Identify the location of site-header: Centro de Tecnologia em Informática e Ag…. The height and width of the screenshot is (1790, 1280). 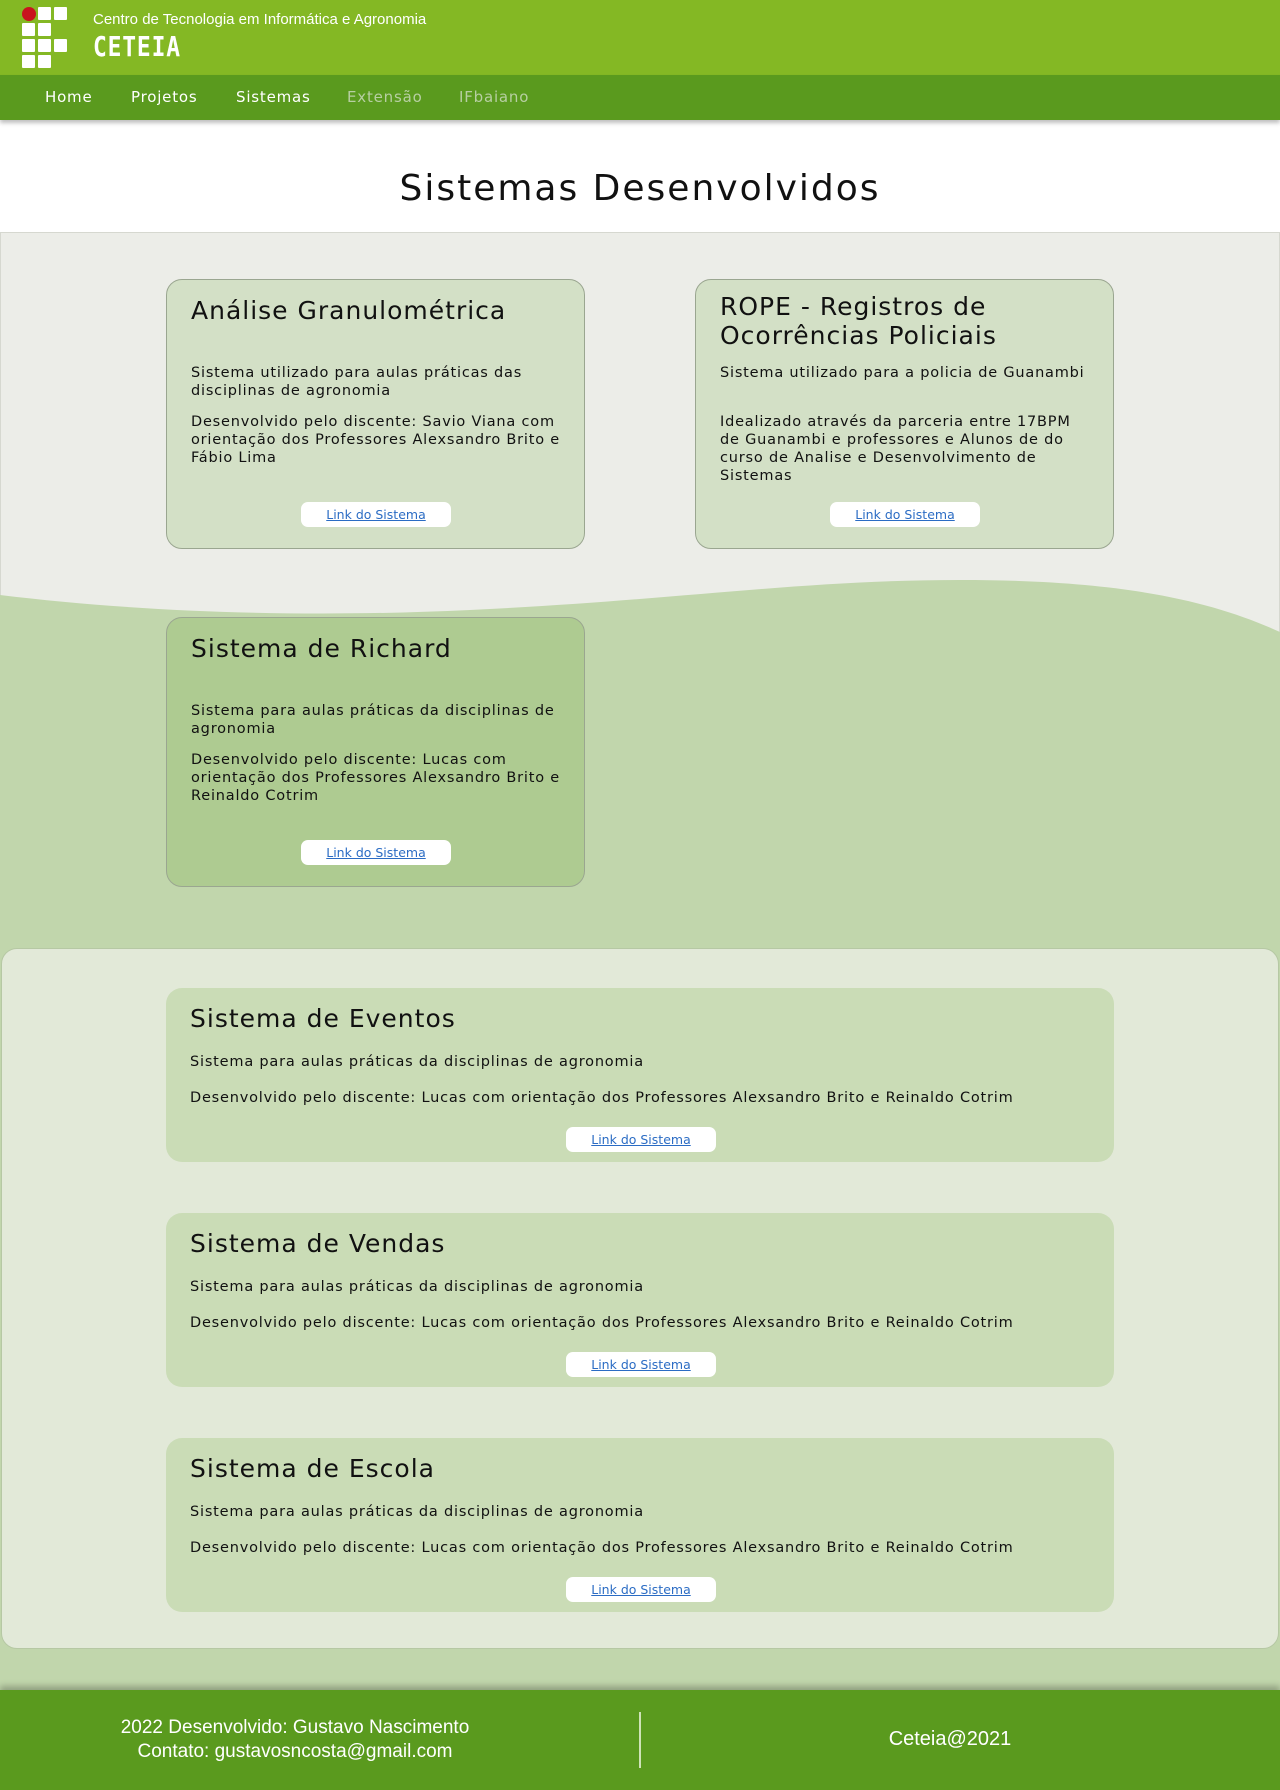
(640, 37).